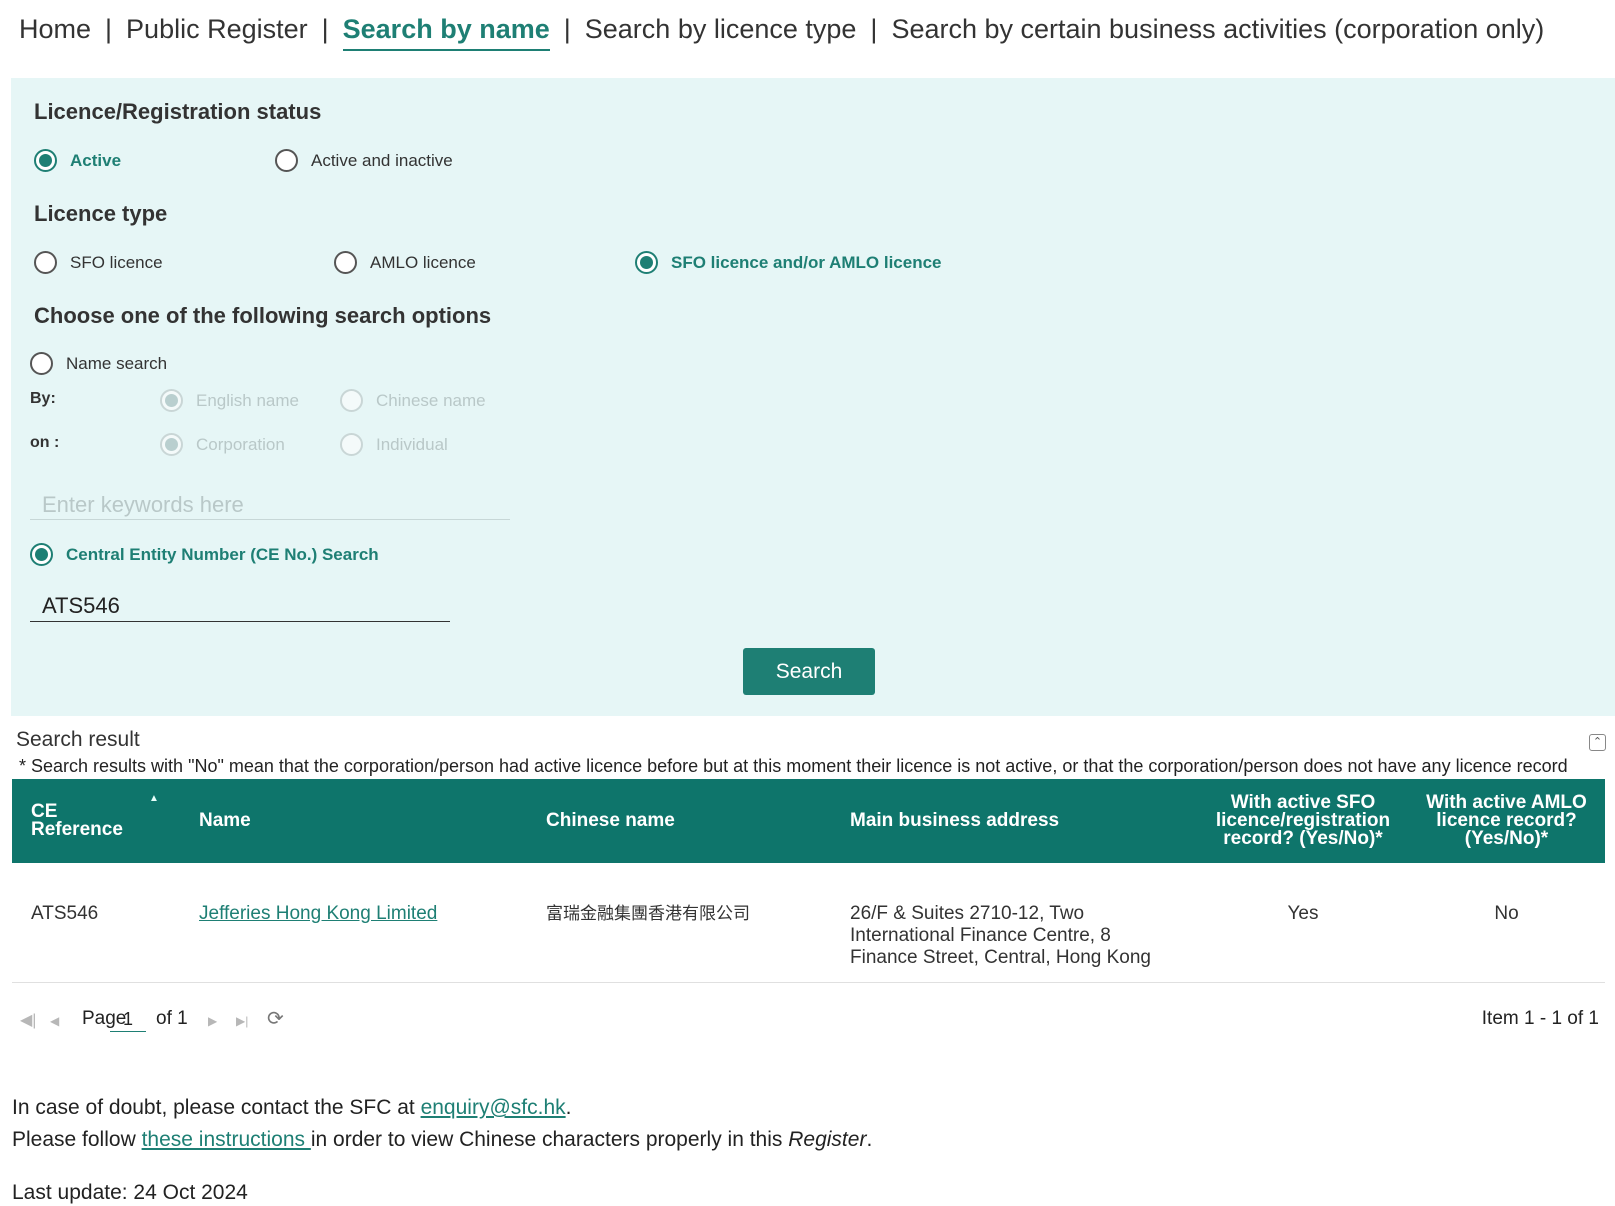 The height and width of the screenshot is (1206, 1615). I want to click on by-english-label: English name, so click(248, 400).